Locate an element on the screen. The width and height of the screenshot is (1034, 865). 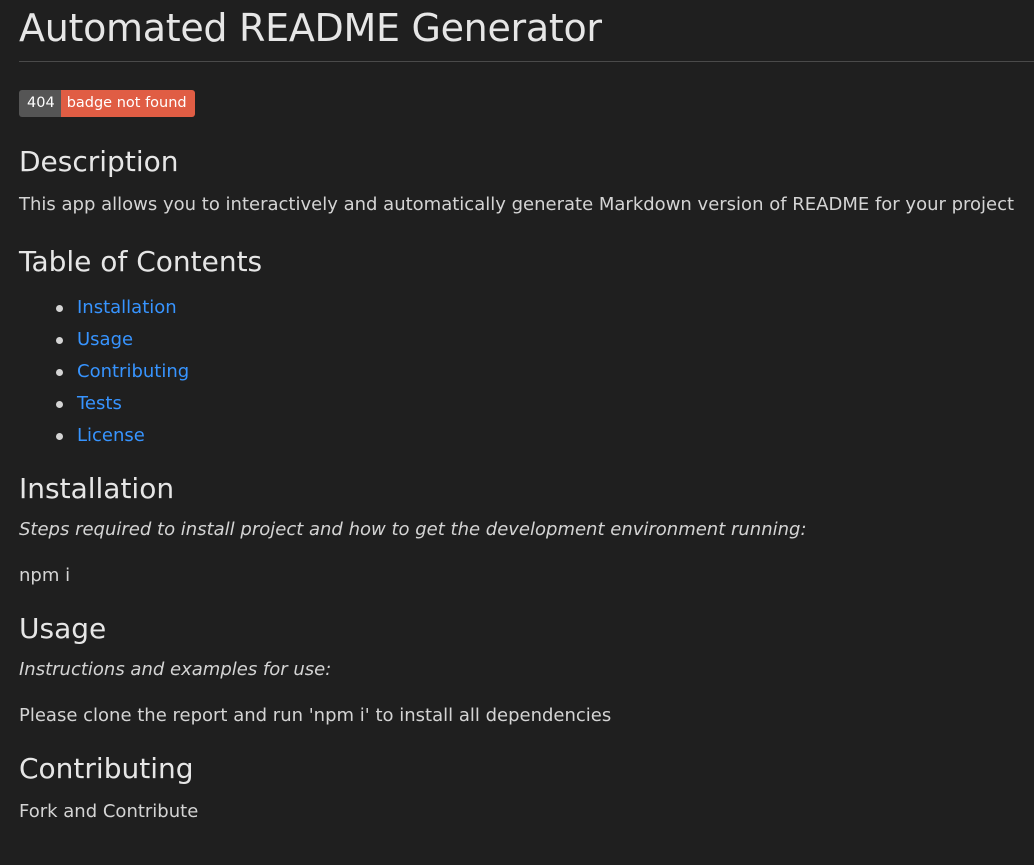
toc-item-tests: Tests is located at coordinates (526, 404).